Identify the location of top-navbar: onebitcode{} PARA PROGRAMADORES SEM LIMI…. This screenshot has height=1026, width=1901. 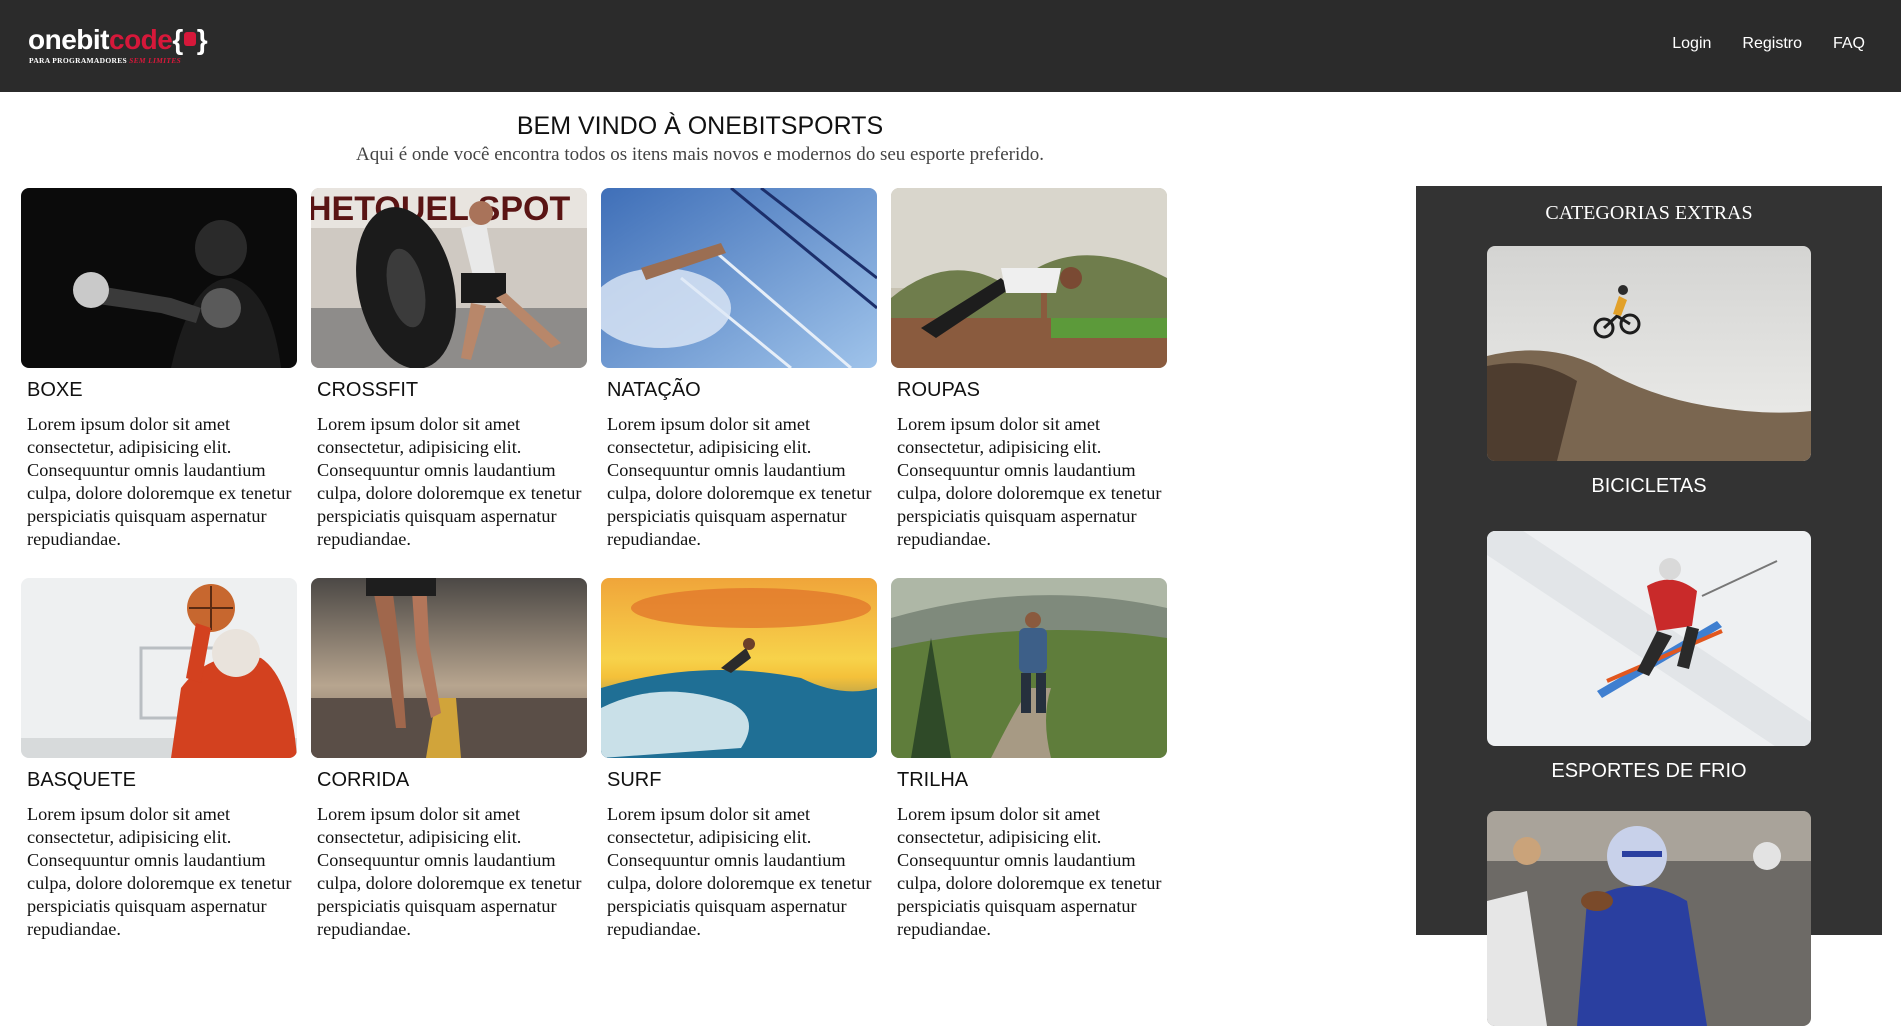
(950, 46).